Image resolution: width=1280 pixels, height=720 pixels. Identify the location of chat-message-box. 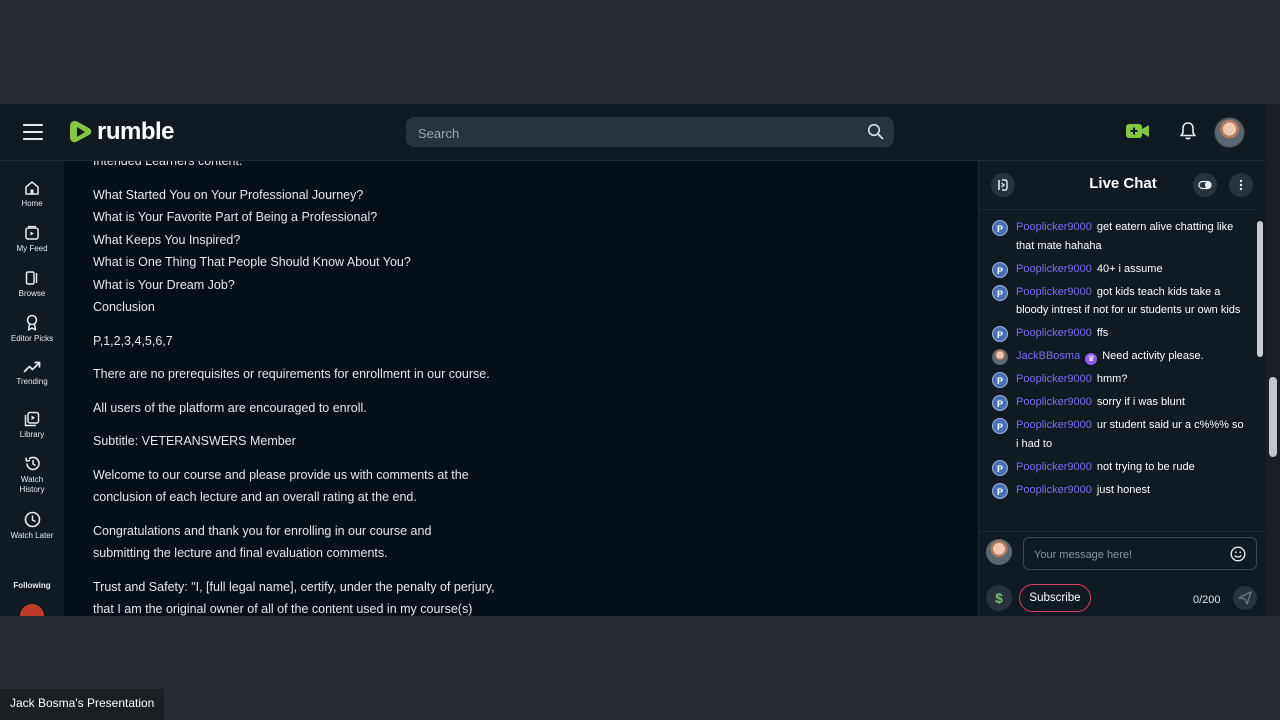
(1140, 554).